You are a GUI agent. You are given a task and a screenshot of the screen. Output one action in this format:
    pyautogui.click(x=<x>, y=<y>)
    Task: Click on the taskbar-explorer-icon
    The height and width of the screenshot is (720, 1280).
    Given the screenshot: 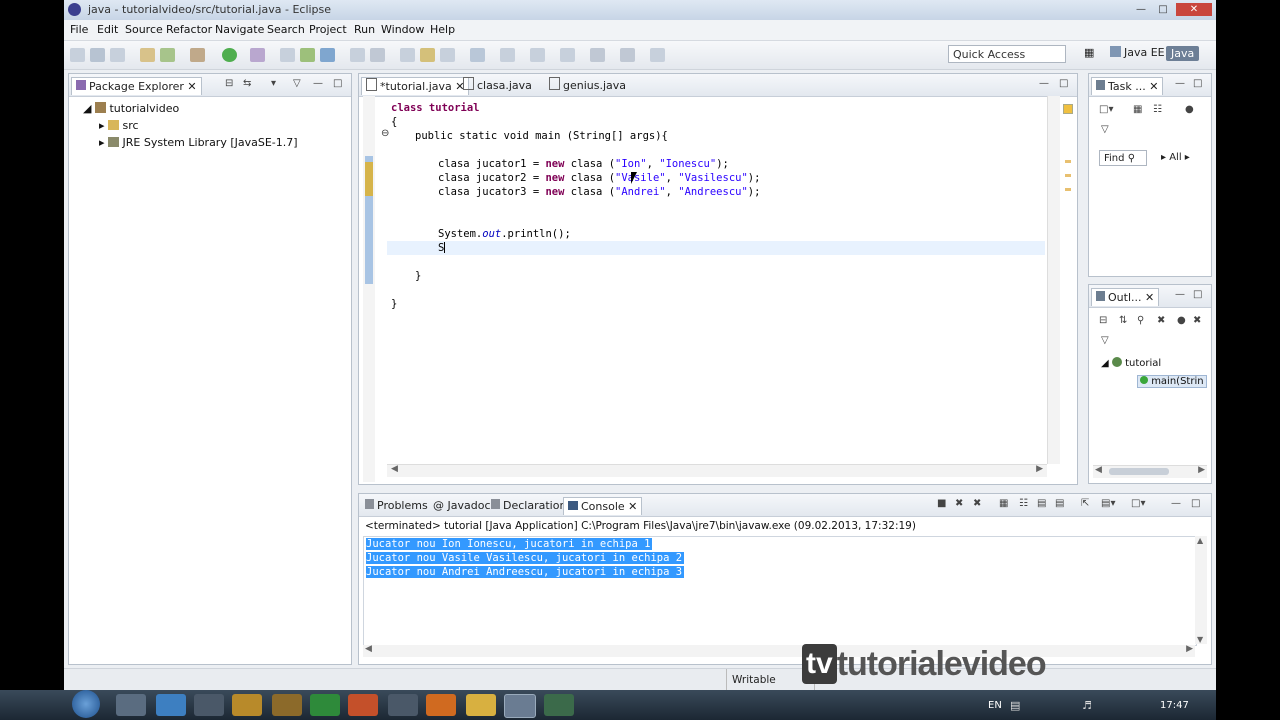 What is the action you would take?
    pyautogui.click(x=131, y=705)
    